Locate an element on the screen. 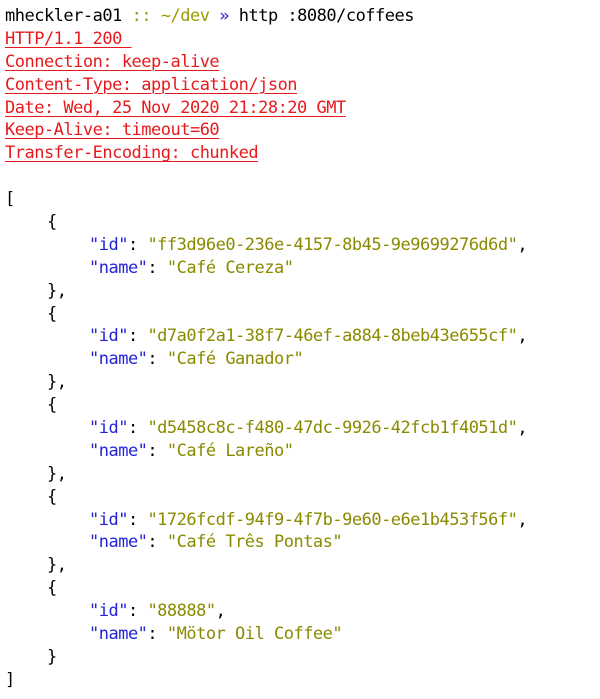 Image resolution: width=600 pixels, height=699 pixels. coffee-name-value: "Mötor Oil Coffee" is located at coordinates (254, 634).